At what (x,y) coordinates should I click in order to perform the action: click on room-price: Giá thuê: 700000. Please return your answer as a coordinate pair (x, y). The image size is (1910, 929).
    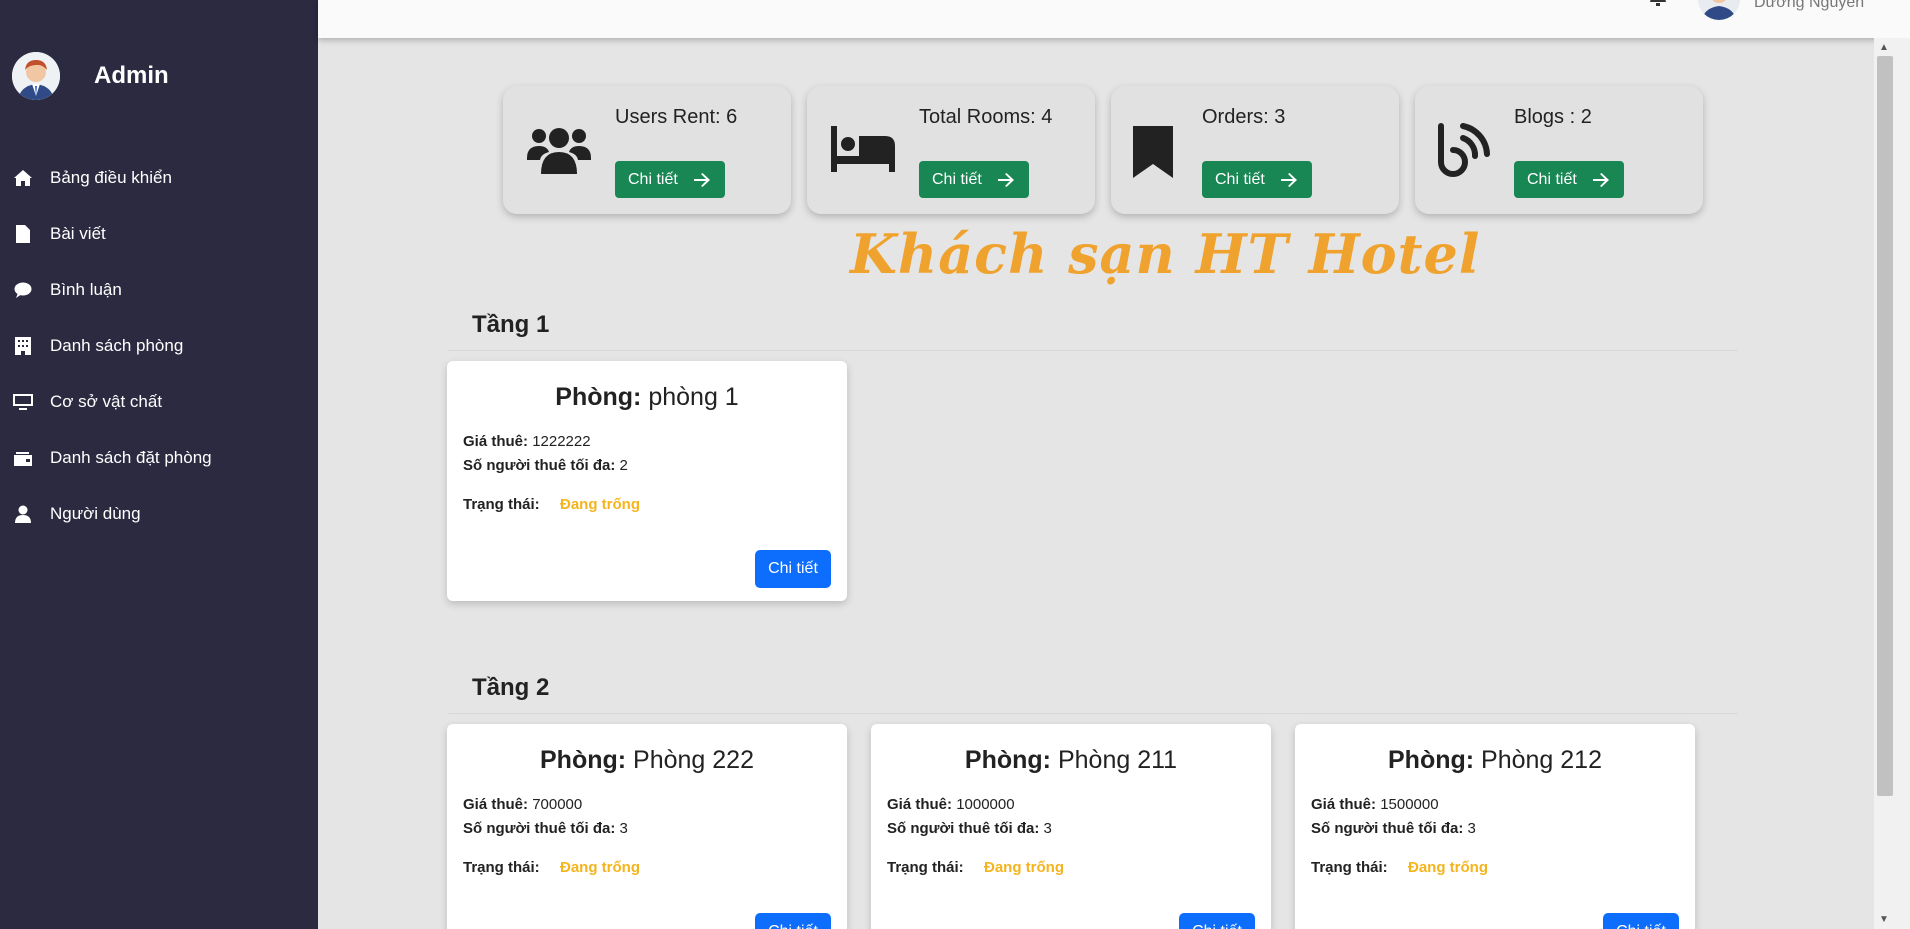
    Looking at the image, I should click on (522, 804).